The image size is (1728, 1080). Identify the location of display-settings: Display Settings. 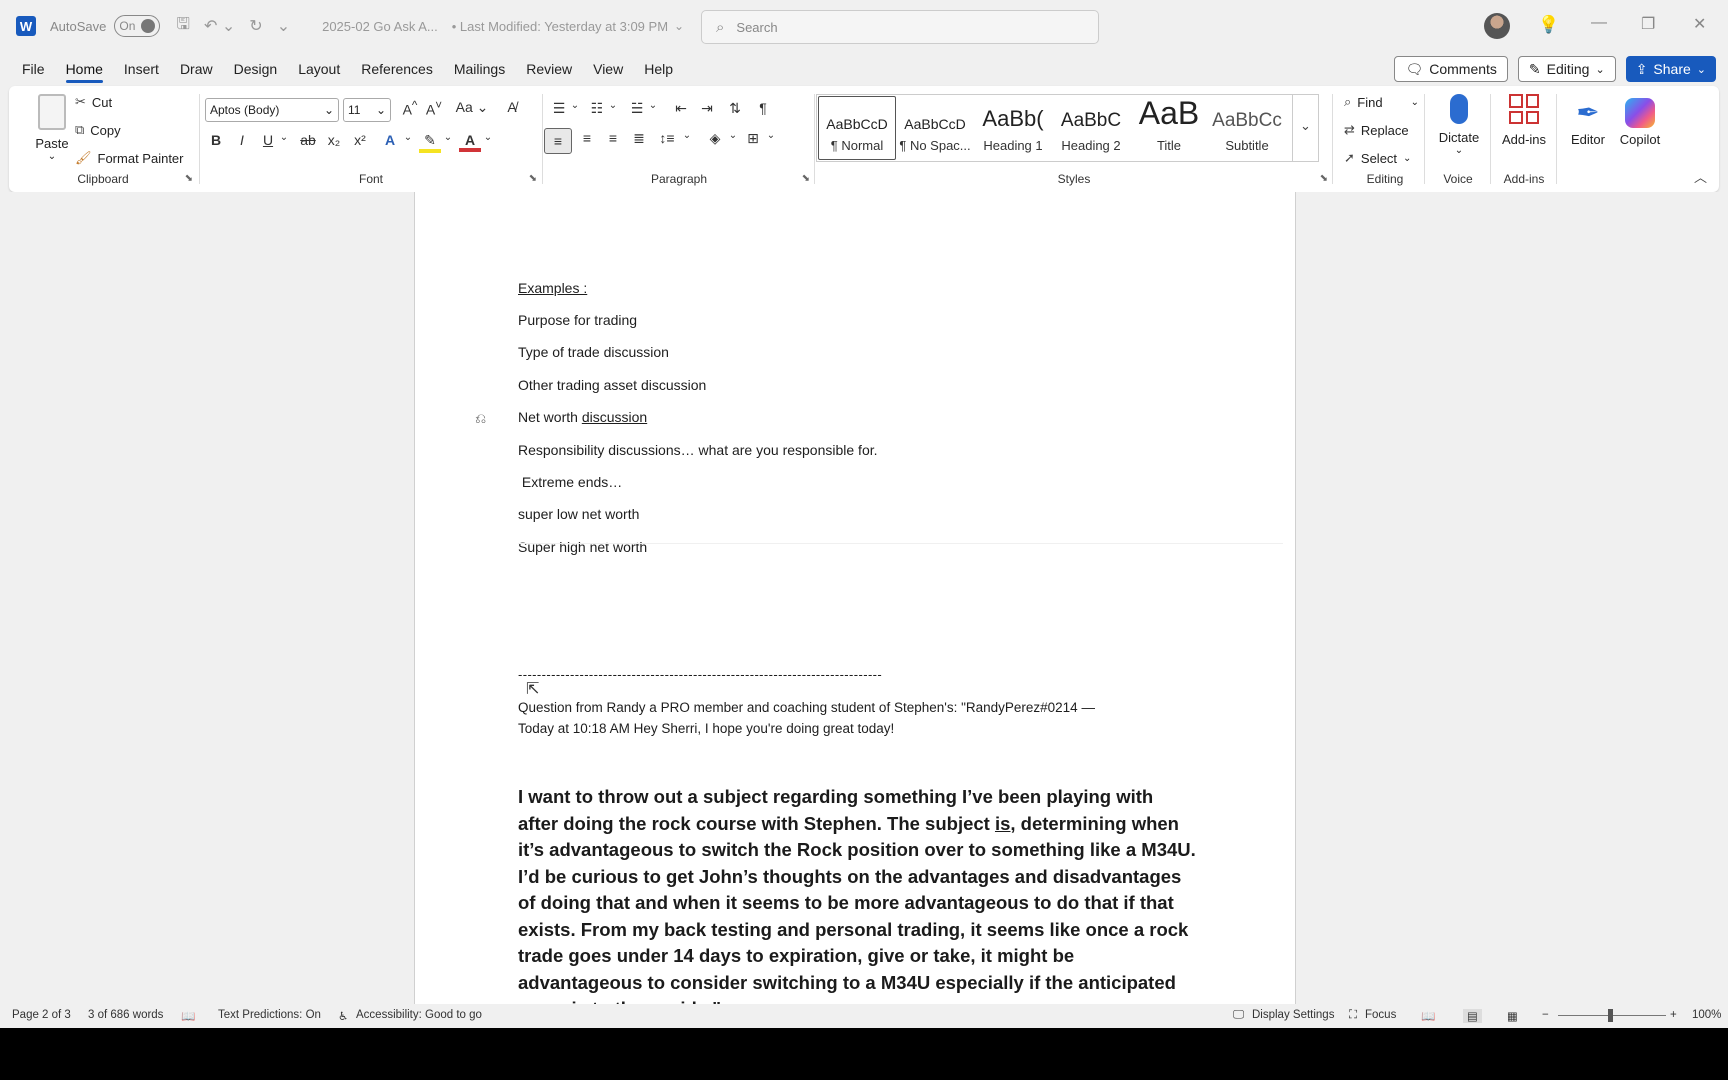
(1293, 1015).